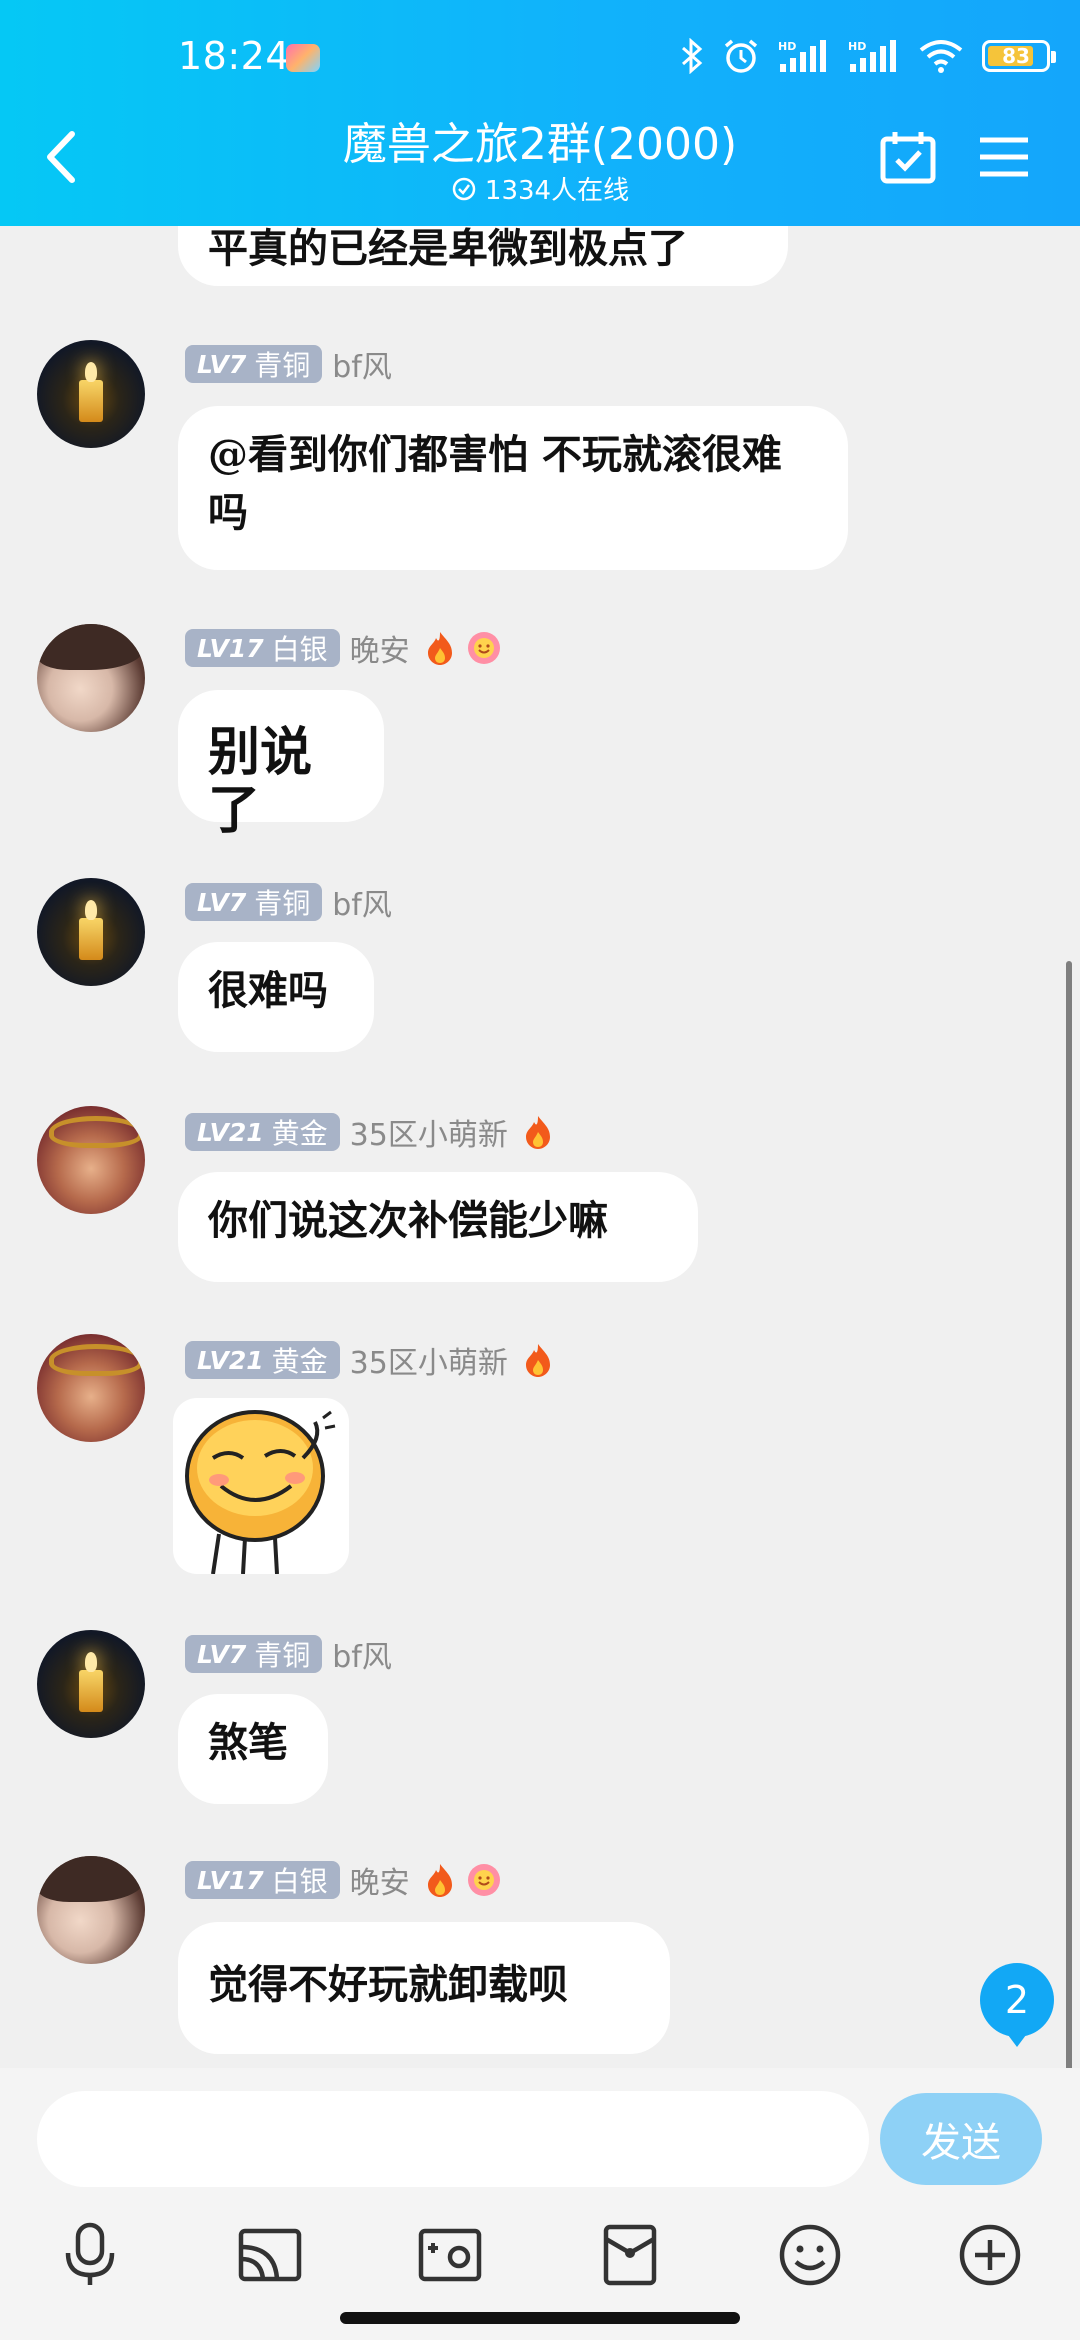 This screenshot has height=2340, width=1080. I want to click on home-indicator, so click(540, 2318).